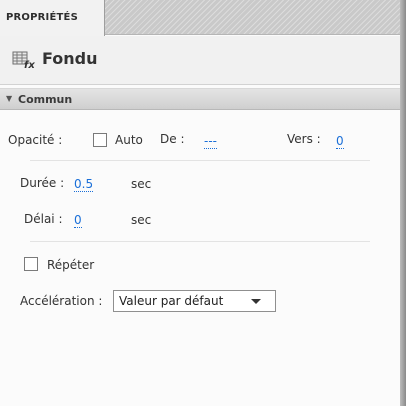 The width and height of the screenshot is (406, 406). What do you see at coordinates (141, 220) in the screenshot?
I see `delay-unit: sec` at bounding box center [141, 220].